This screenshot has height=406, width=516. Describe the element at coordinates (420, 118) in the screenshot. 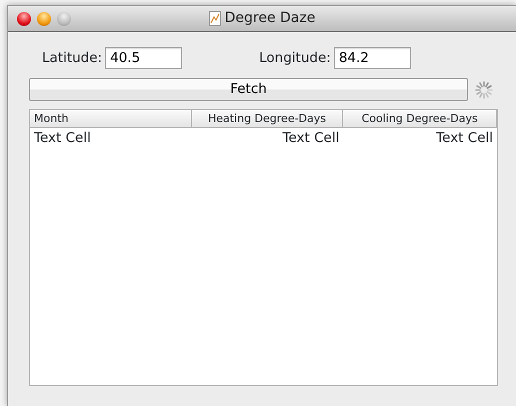

I see `column-header: Cooling Degree-Days` at that location.